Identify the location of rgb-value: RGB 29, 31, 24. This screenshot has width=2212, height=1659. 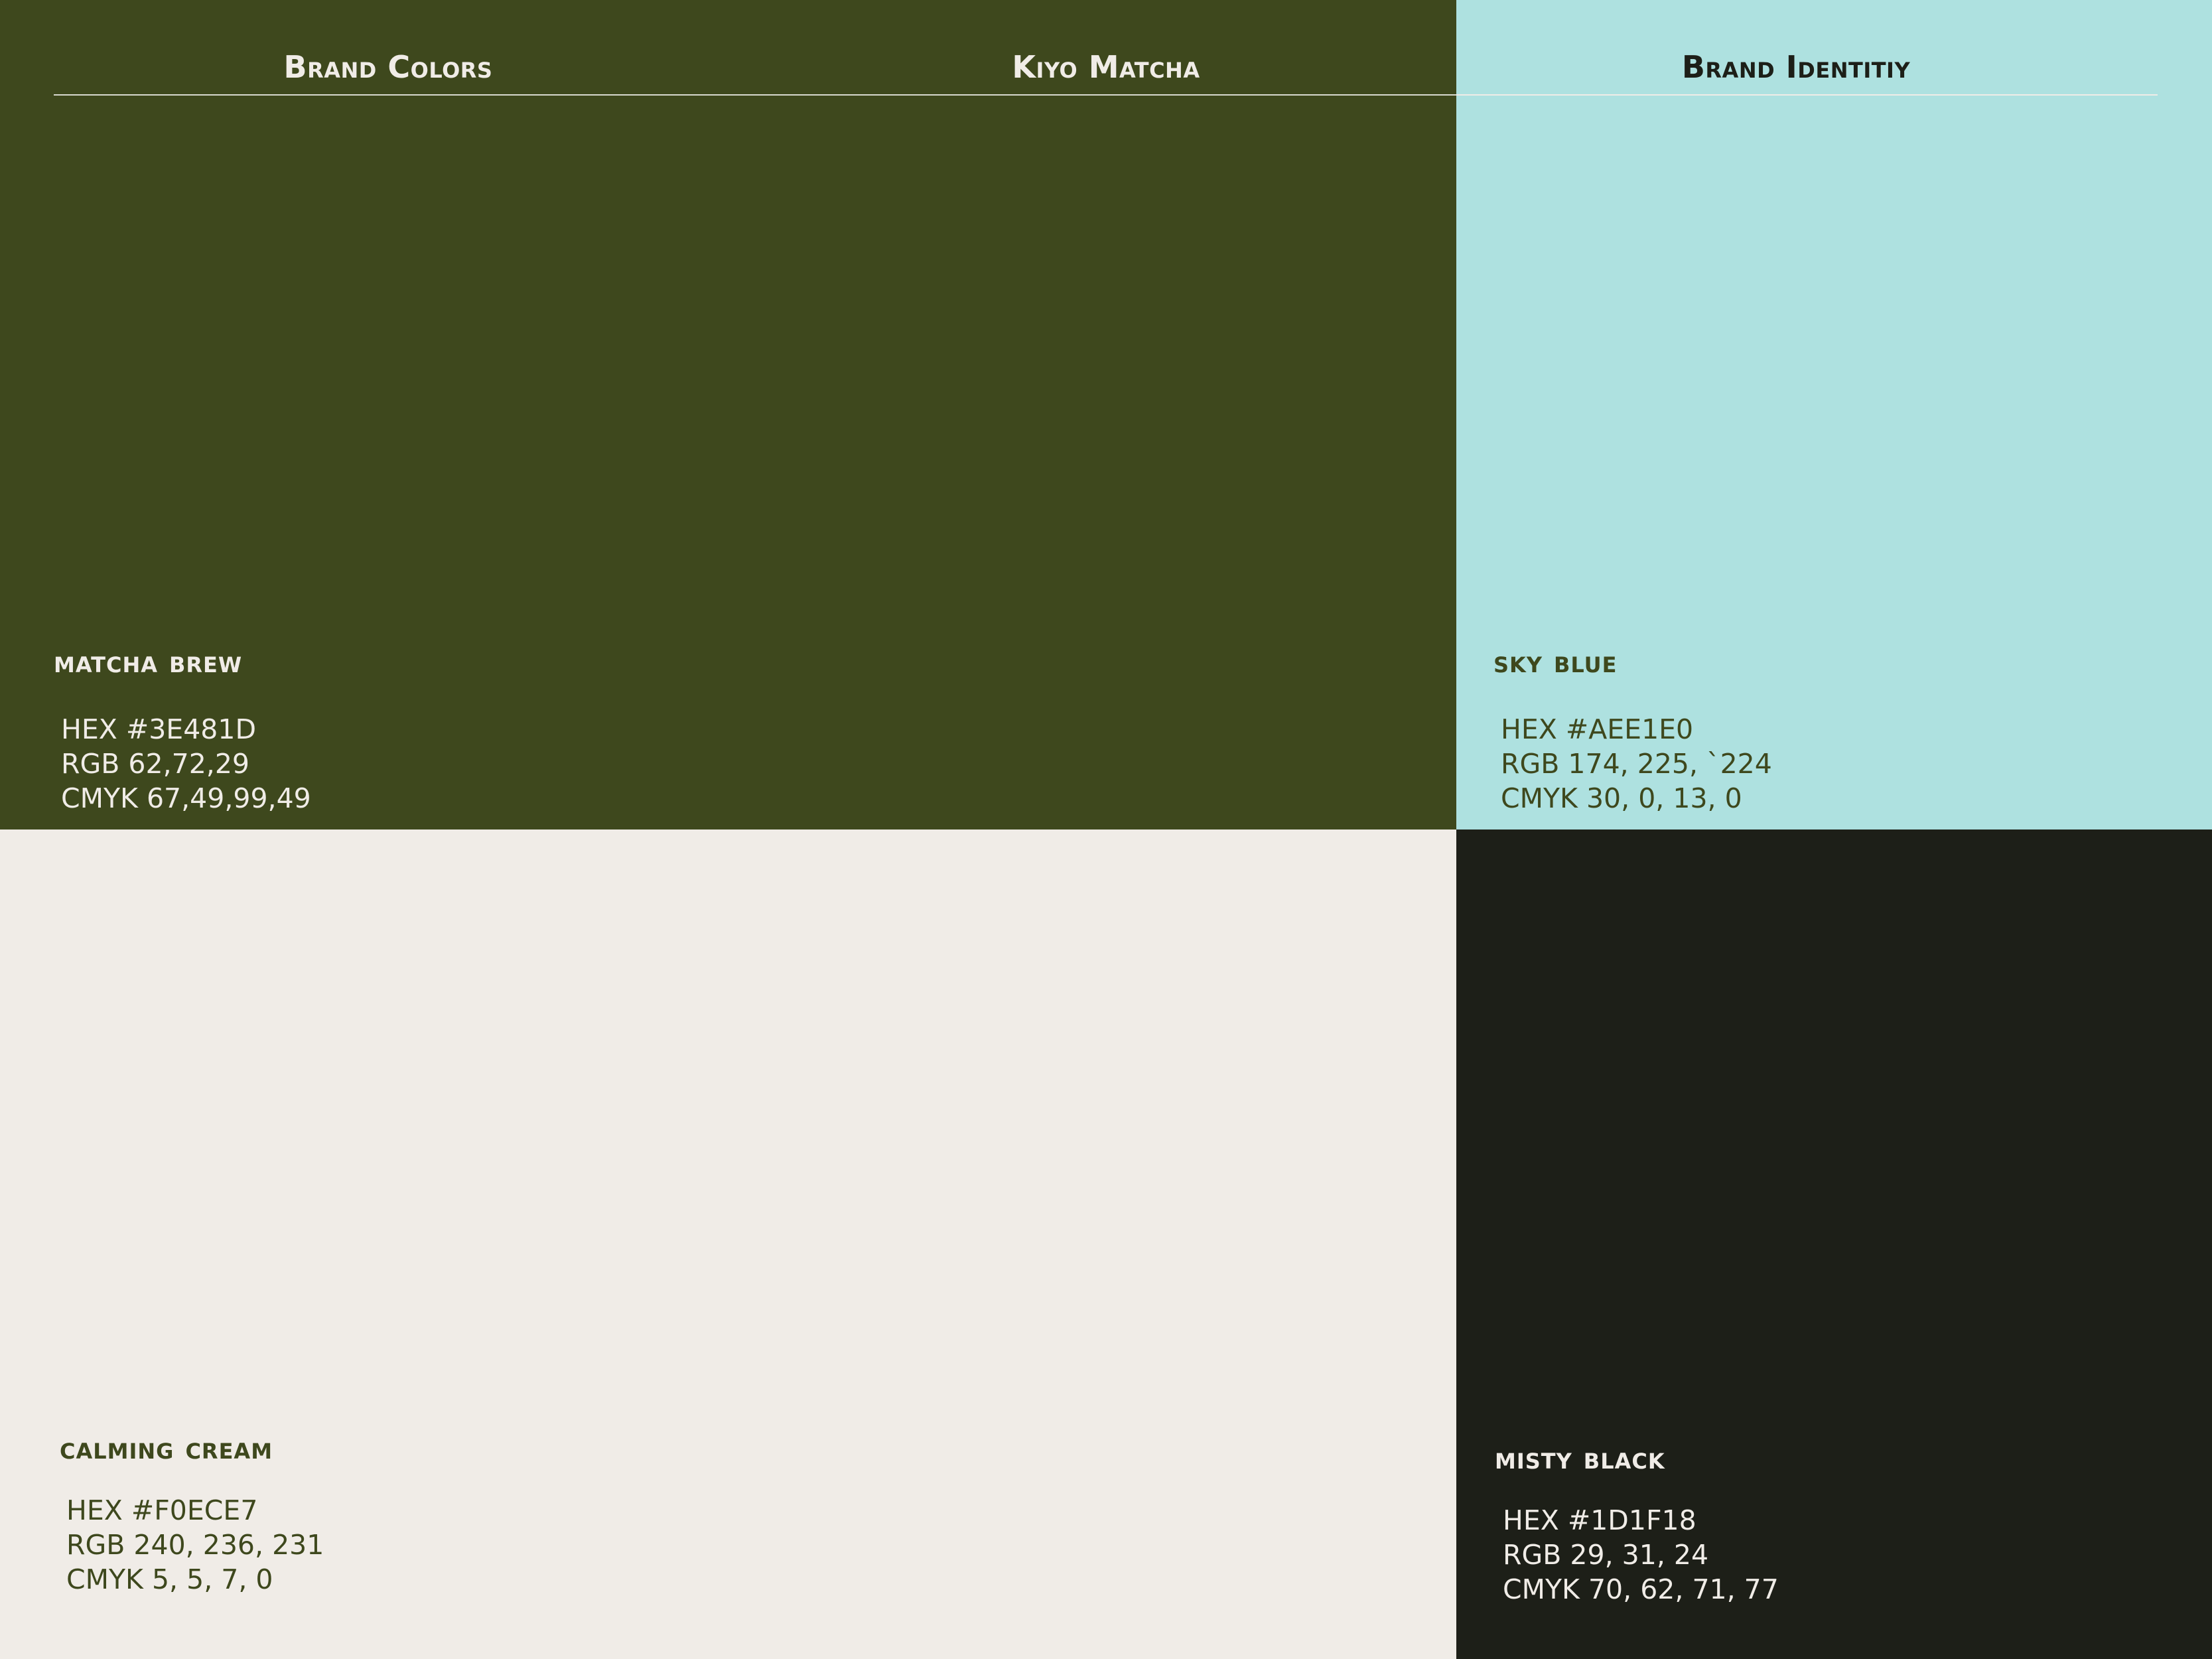
(1606, 1555).